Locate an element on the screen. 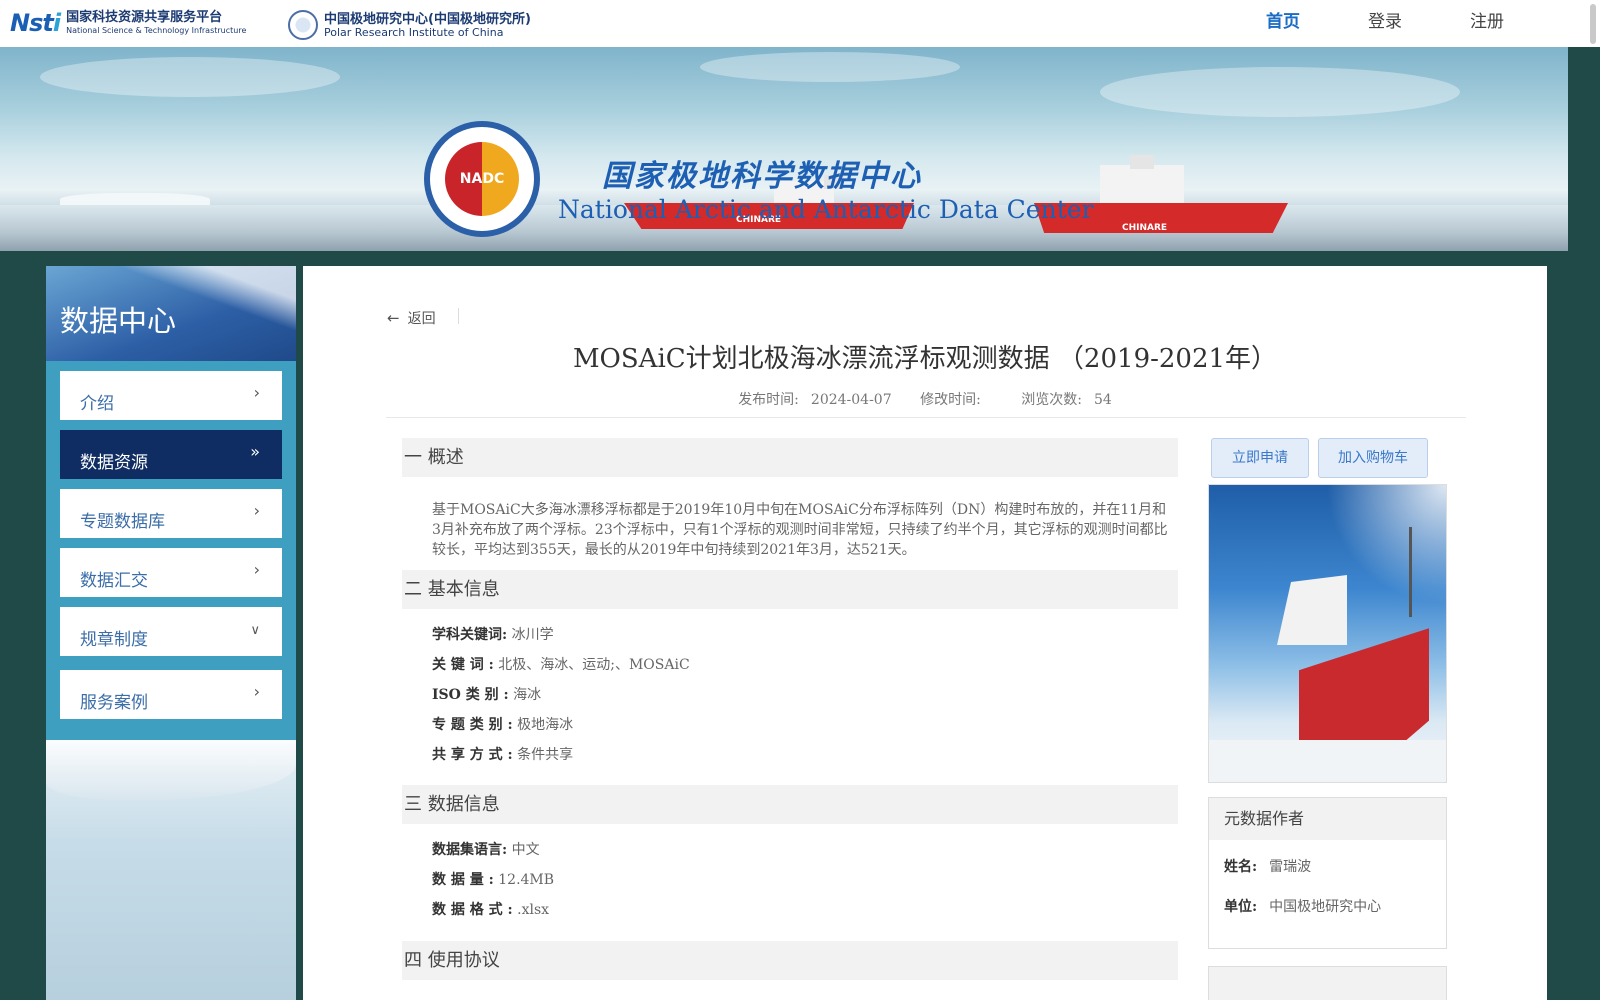 The width and height of the screenshot is (1600, 1000). back-label: 返回 is located at coordinates (421, 319).